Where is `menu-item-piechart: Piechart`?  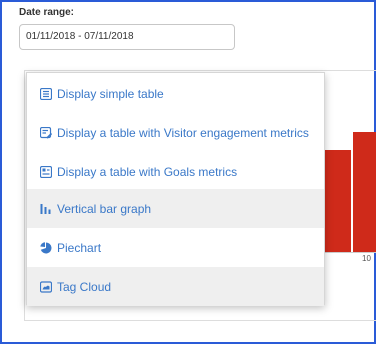 menu-item-piechart: Piechart is located at coordinates (175, 247).